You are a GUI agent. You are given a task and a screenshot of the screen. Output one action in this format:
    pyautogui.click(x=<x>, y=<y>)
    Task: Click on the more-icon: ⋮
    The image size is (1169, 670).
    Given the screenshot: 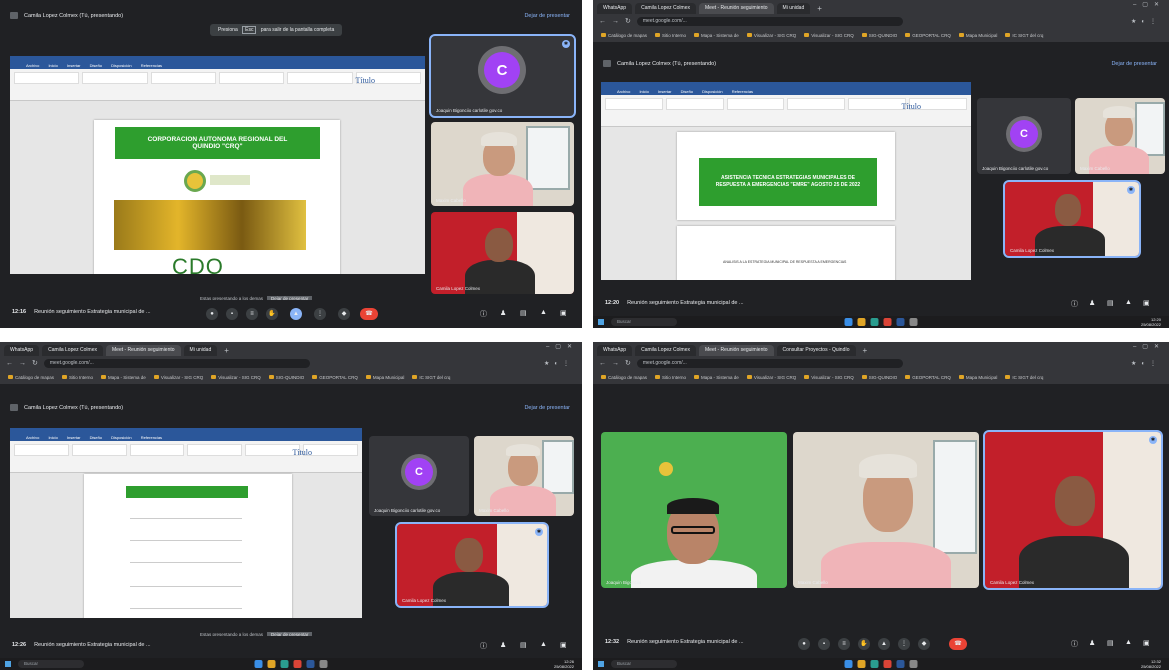 What is the action you would take?
    pyautogui.click(x=904, y=644)
    